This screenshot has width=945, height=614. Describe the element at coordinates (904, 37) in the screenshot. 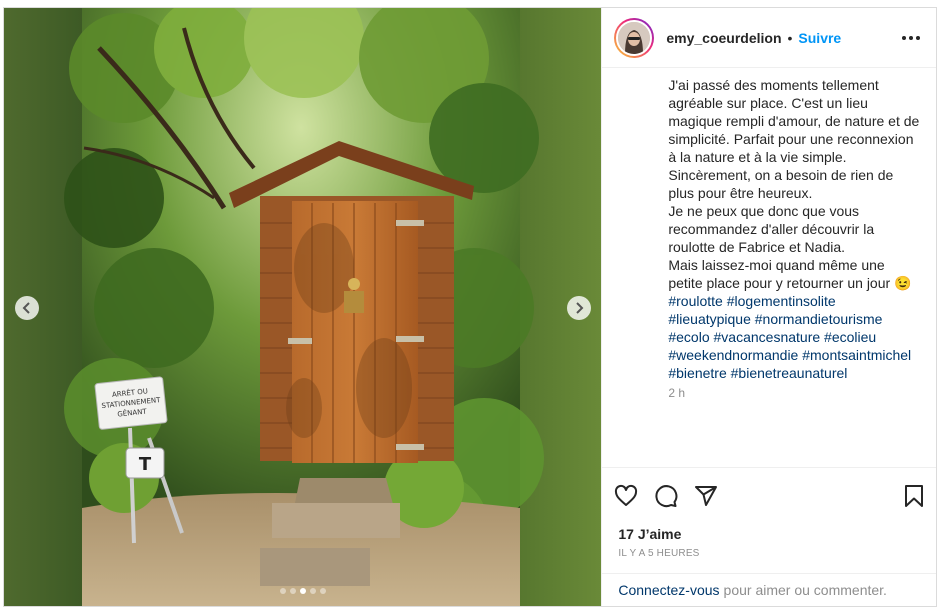

I see `more-horizontal-icon` at that location.